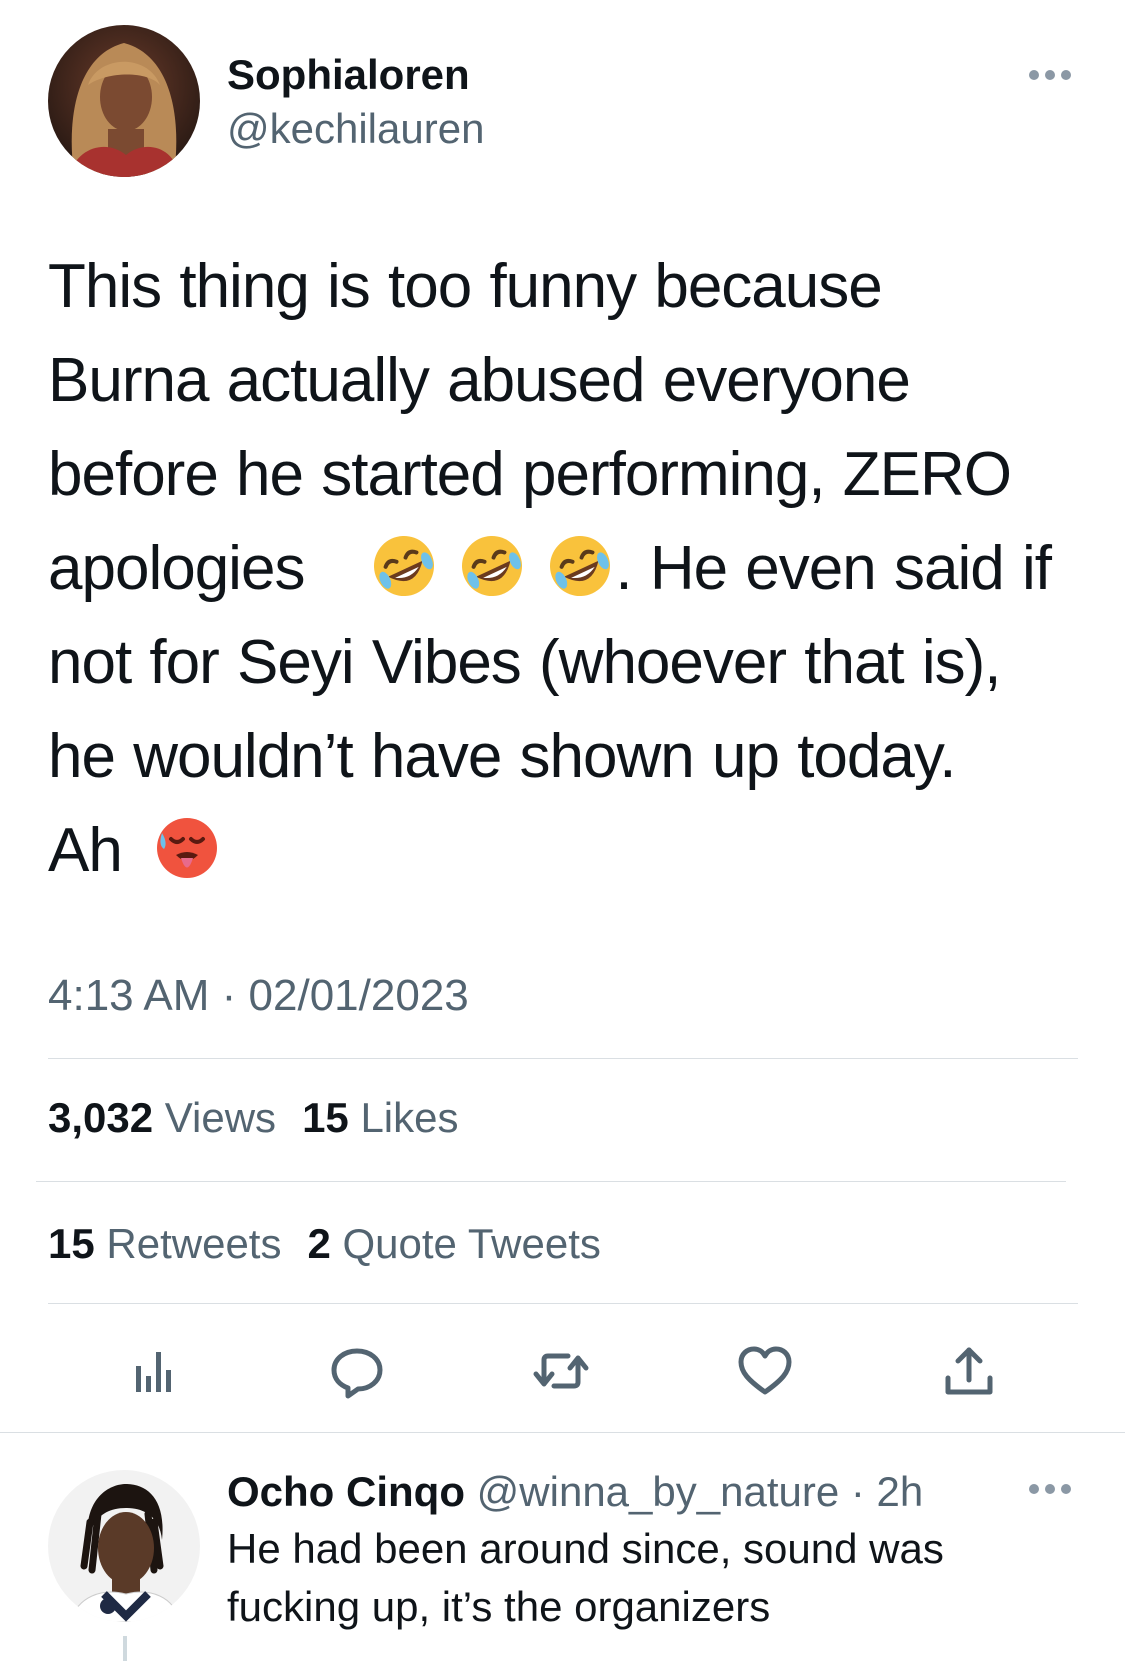 The width and height of the screenshot is (1125, 1661). I want to click on tweet-line-segment: apologies, so click(176, 568).